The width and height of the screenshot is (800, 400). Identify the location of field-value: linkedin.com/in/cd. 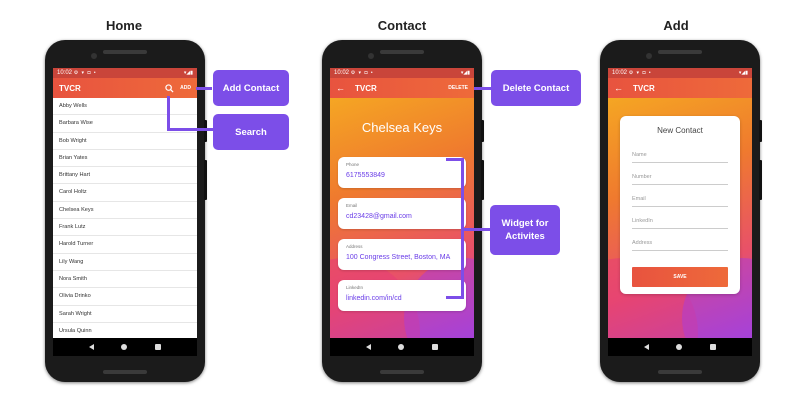
(402, 298).